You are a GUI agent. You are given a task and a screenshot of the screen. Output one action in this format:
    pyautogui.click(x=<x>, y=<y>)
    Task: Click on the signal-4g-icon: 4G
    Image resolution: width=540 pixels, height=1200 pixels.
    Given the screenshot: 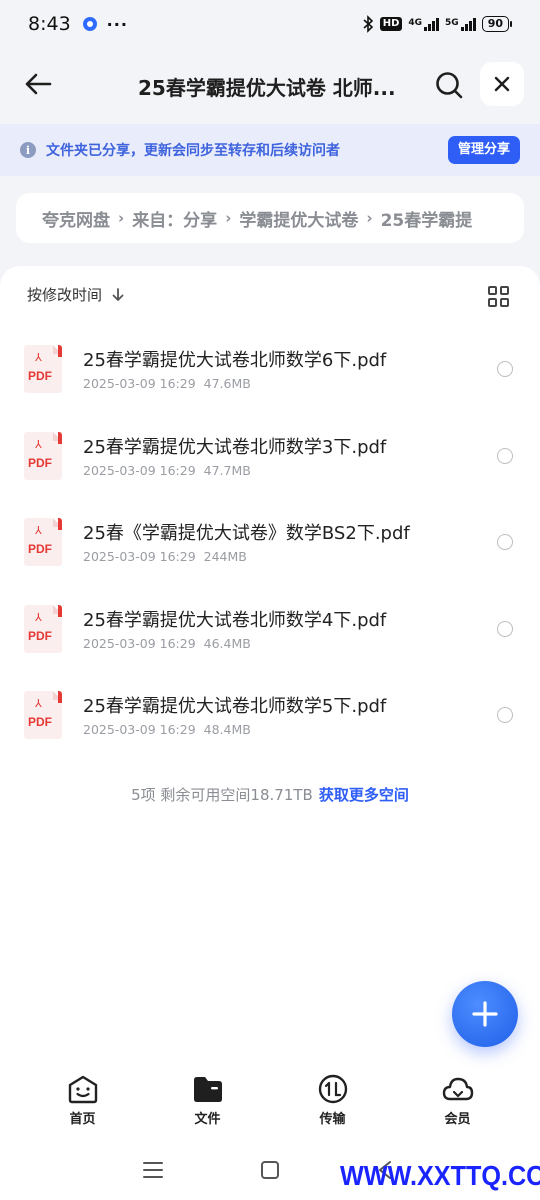 What is the action you would take?
    pyautogui.click(x=424, y=24)
    